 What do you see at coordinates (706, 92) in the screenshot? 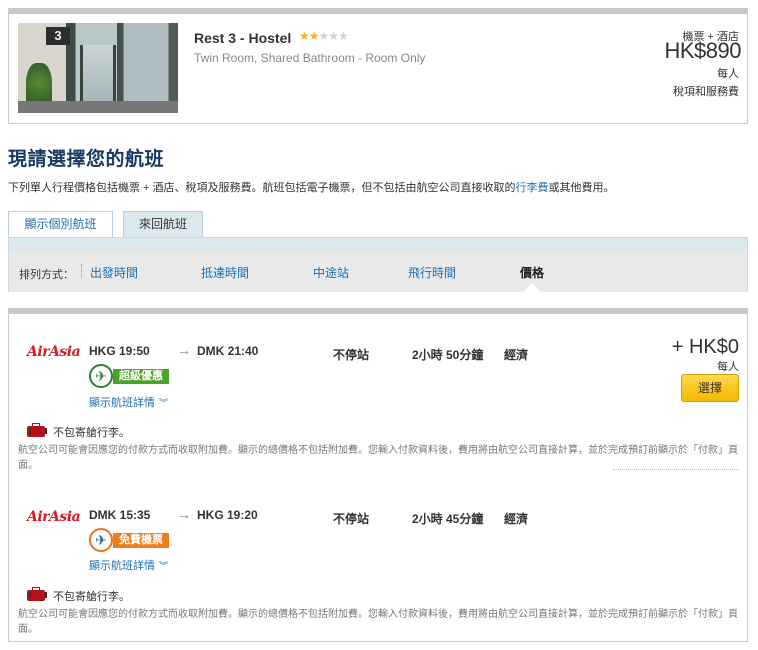
I see `package-tax-note: 稅項和服務費` at bounding box center [706, 92].